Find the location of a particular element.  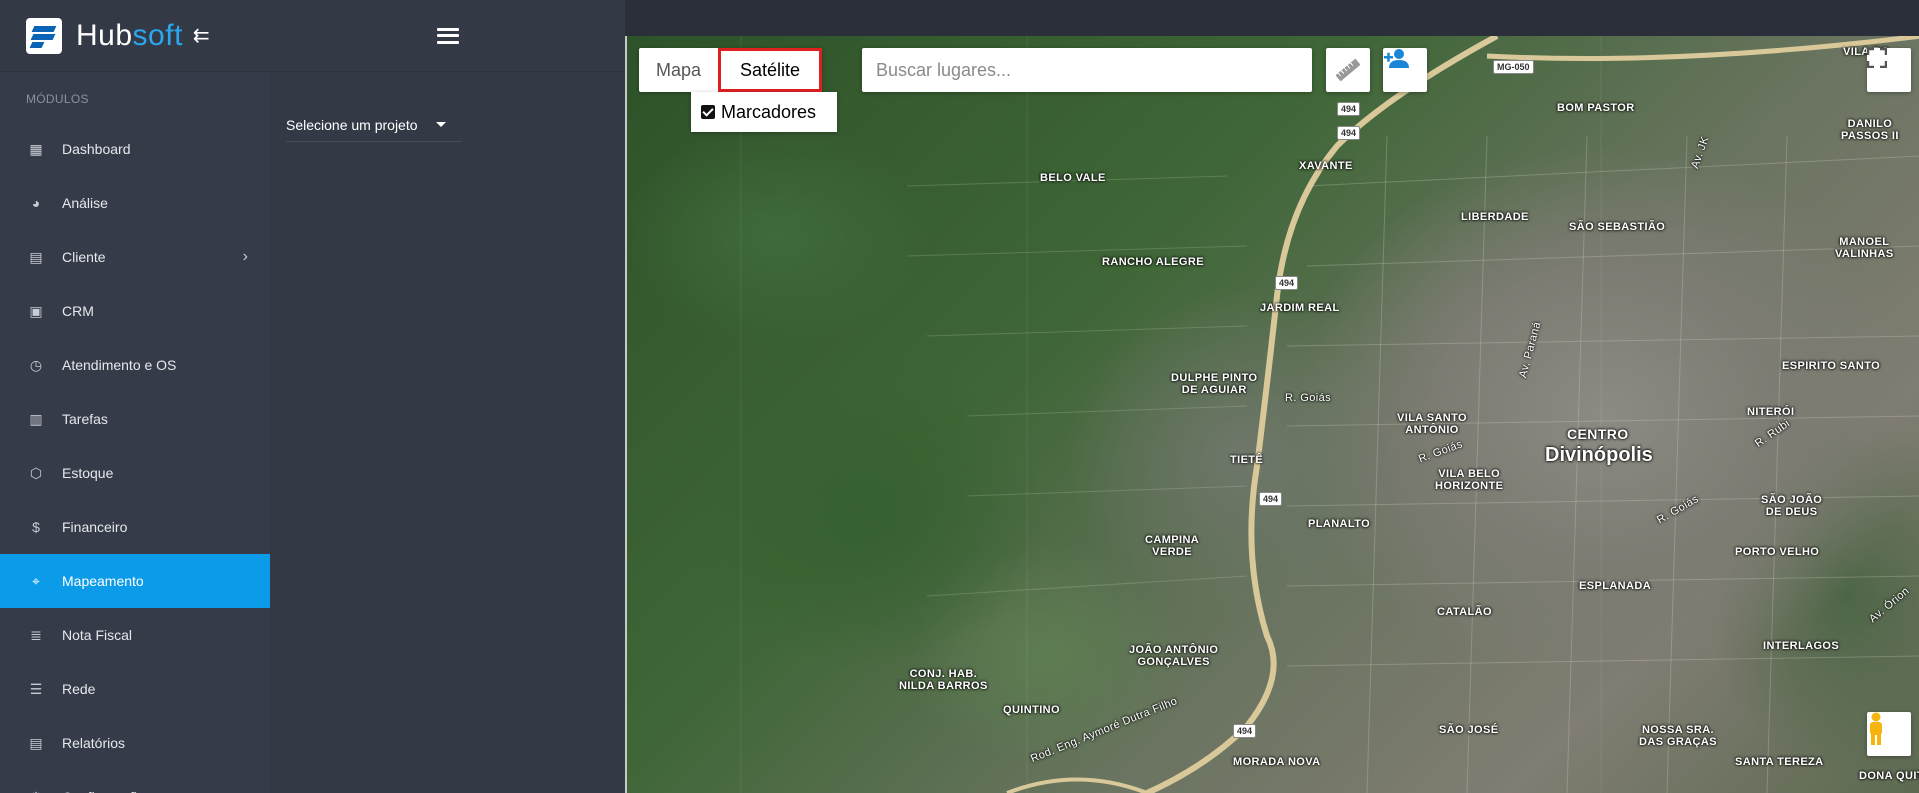

map-label: SÃO SEBASTIÃO is located at coordinates (1617, 227).